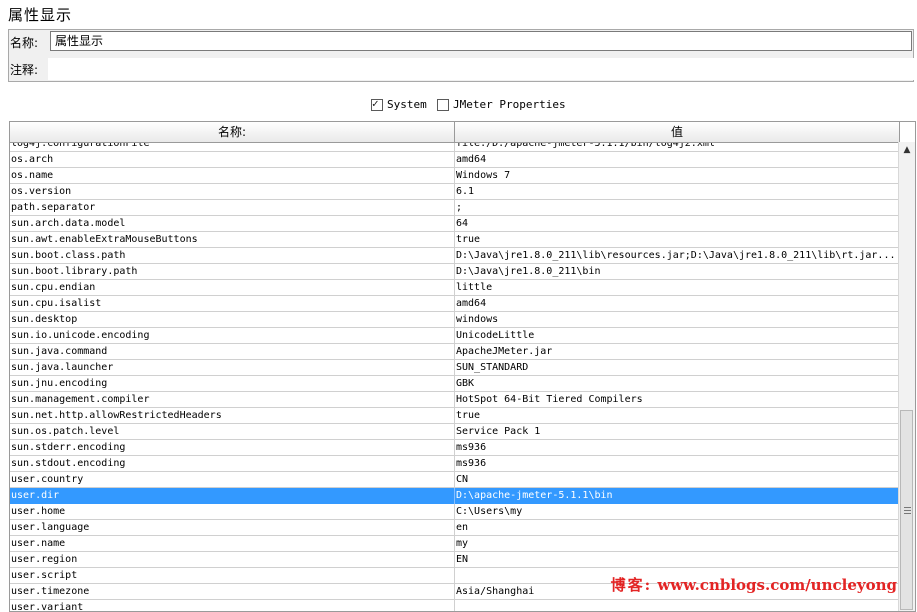 Image resolution: width=917 pixels, height=612 pixels. I want to click on property-name-cell: sun.java.launcher, so click(231, 367).